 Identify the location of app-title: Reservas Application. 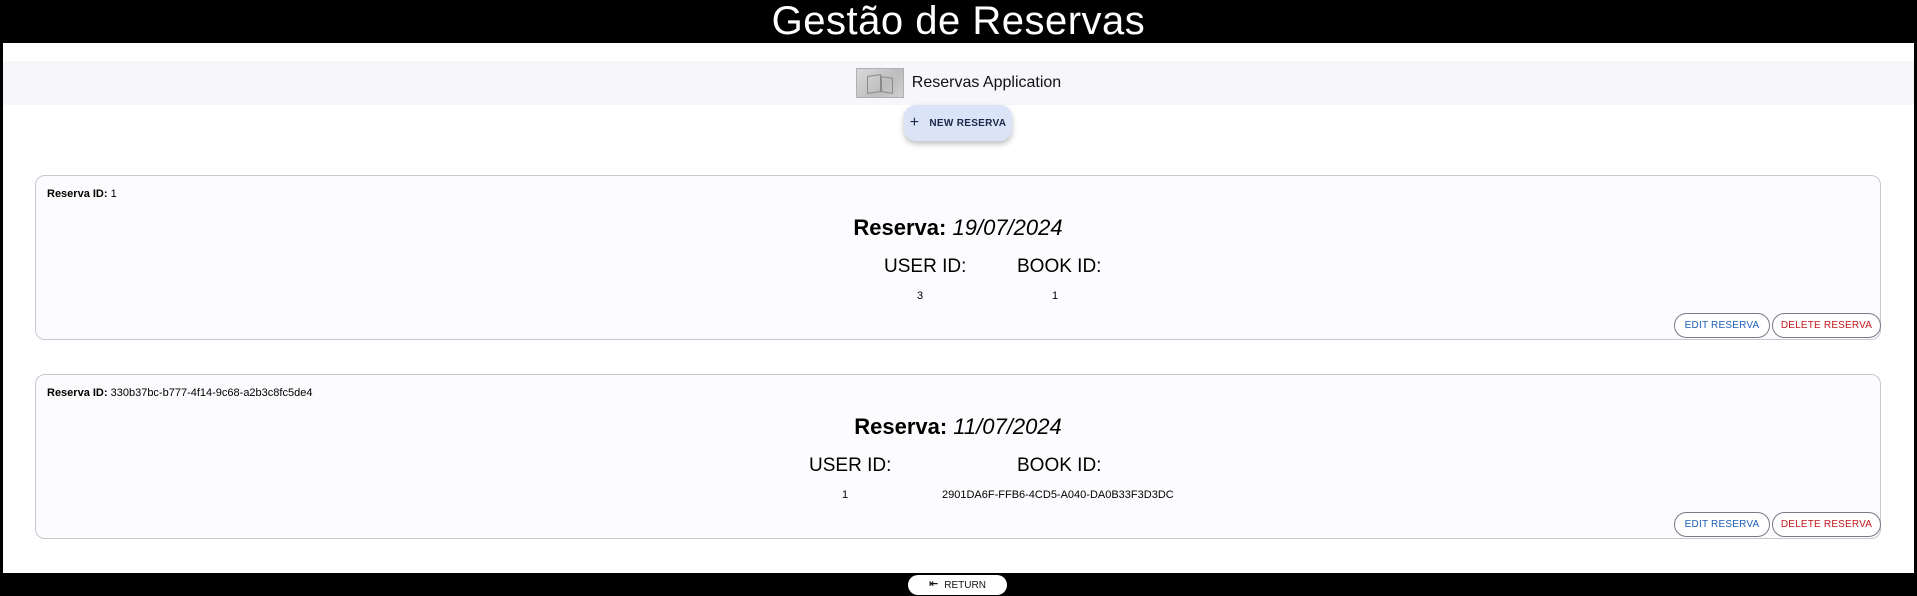
(986, 82).